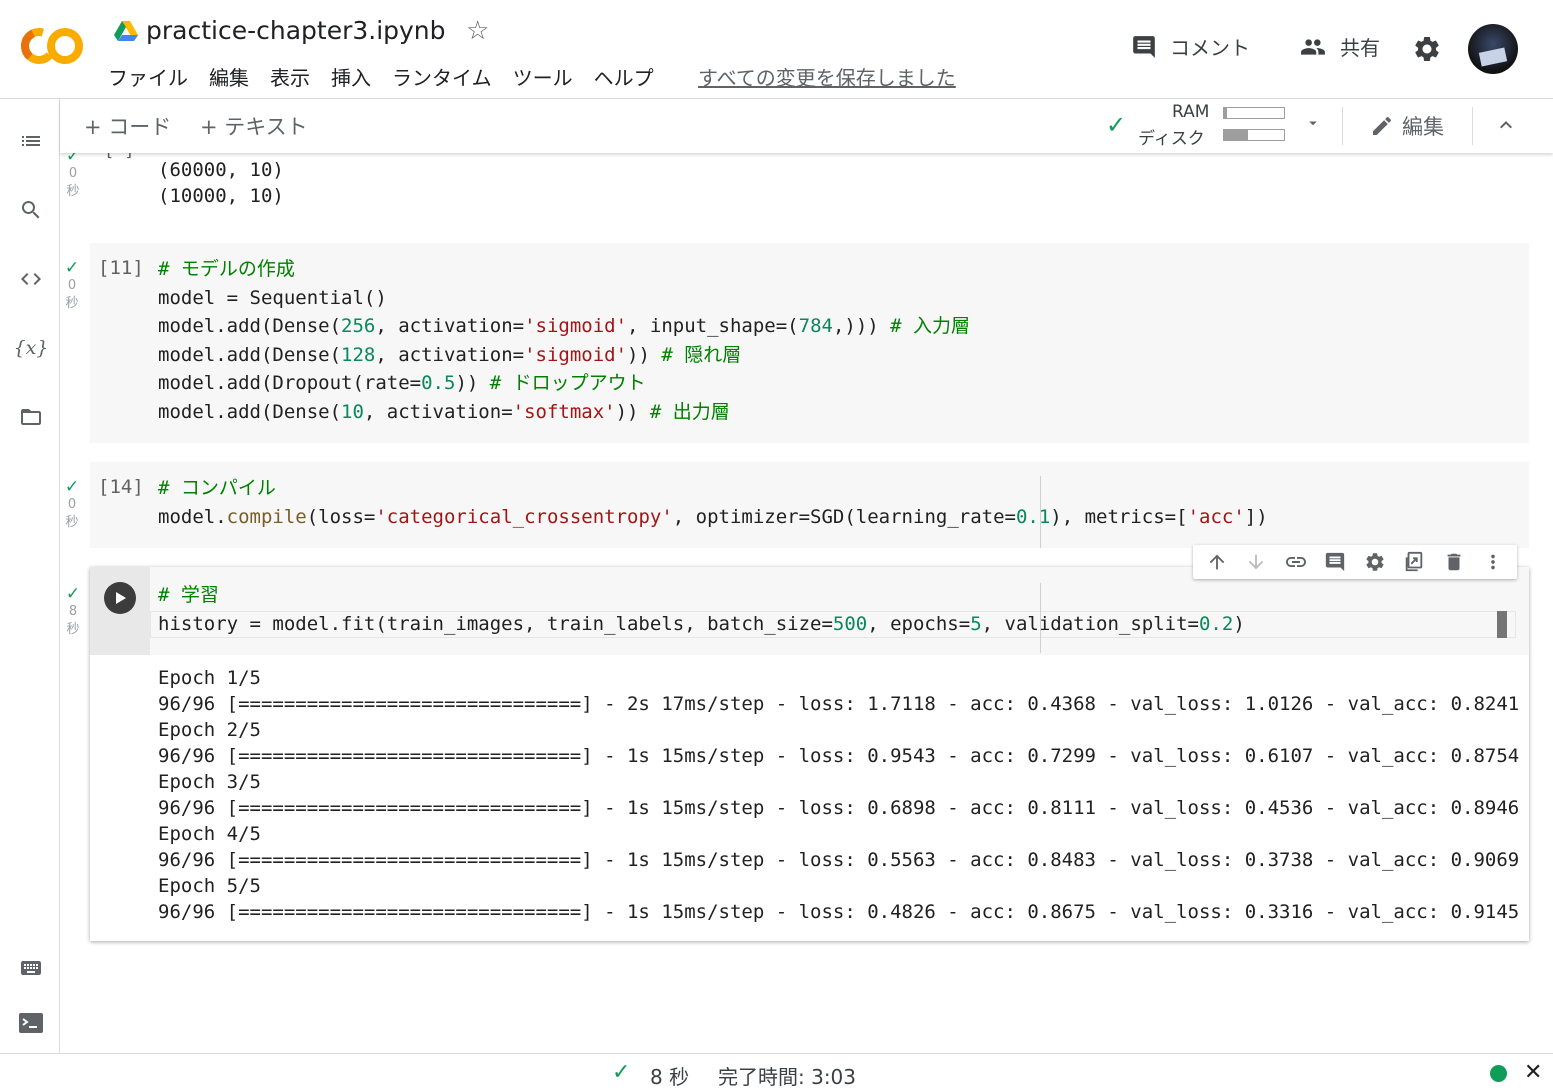 The height and width of the screenshot is (1091, 1553). Describe the element at coordinates (121, 268) in the screenshot. I see `exec-count: [11]` at that location.